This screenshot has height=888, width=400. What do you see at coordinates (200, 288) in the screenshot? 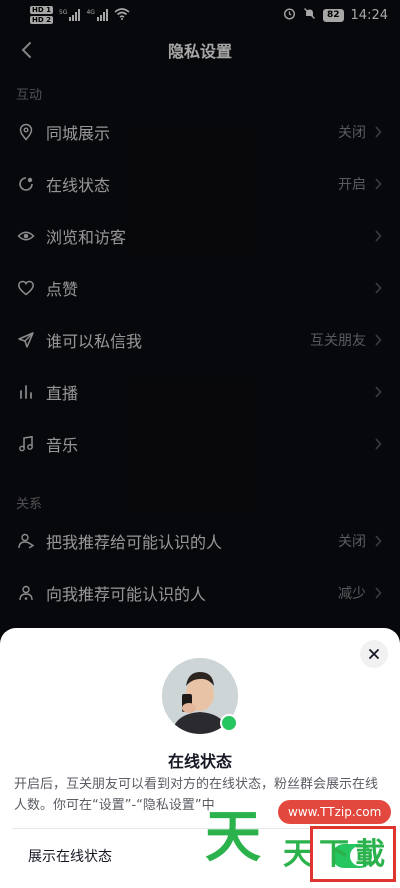
I see `row-likes: 点赞` at bounding box center [200, 288].